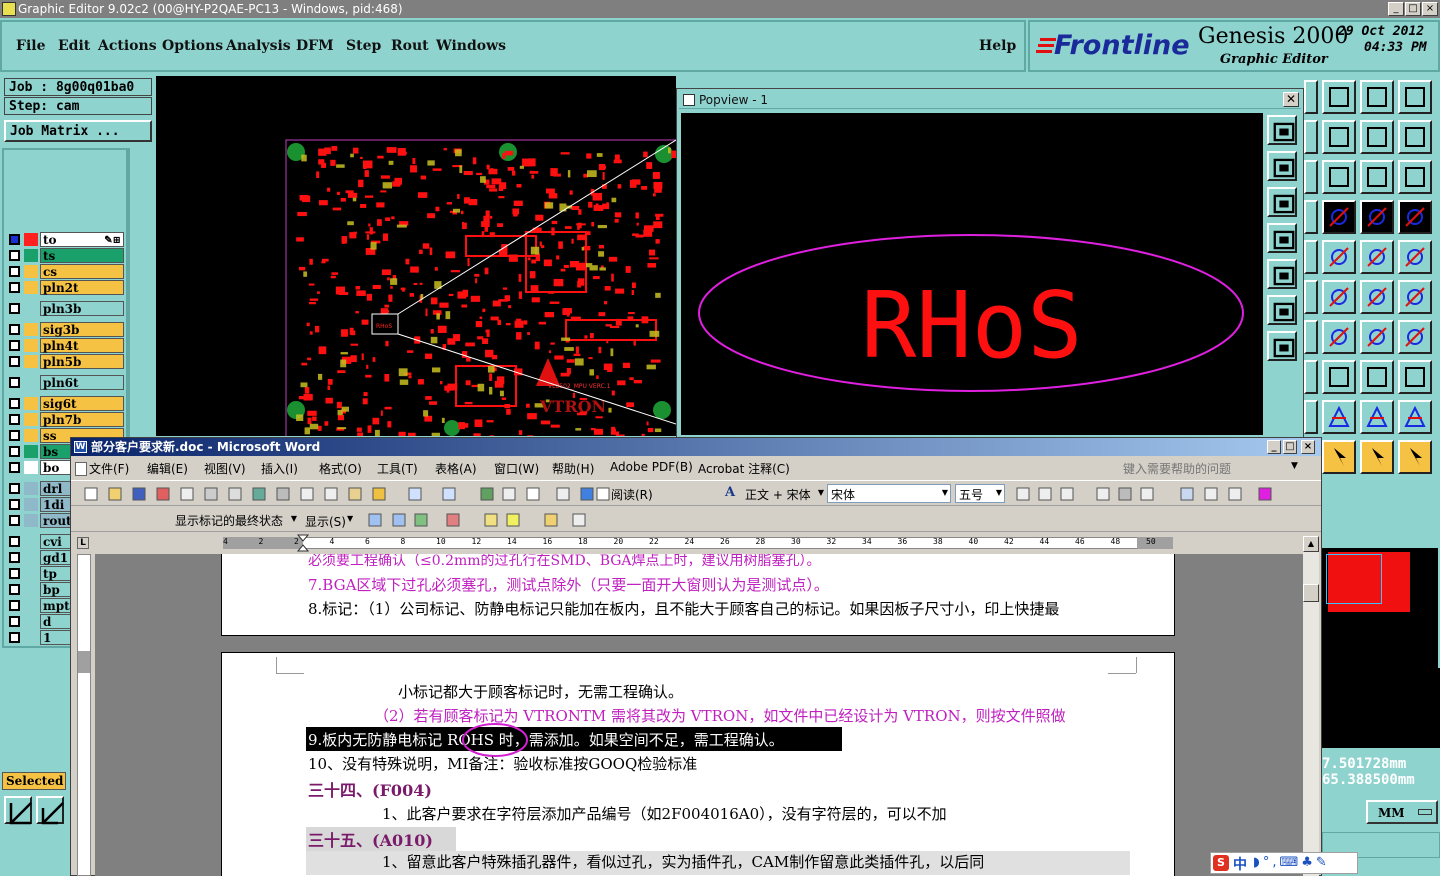  What do you see at coordinates (211, 494) in the screenshot?
I see `print-icon` at bounding box center [211, 494].